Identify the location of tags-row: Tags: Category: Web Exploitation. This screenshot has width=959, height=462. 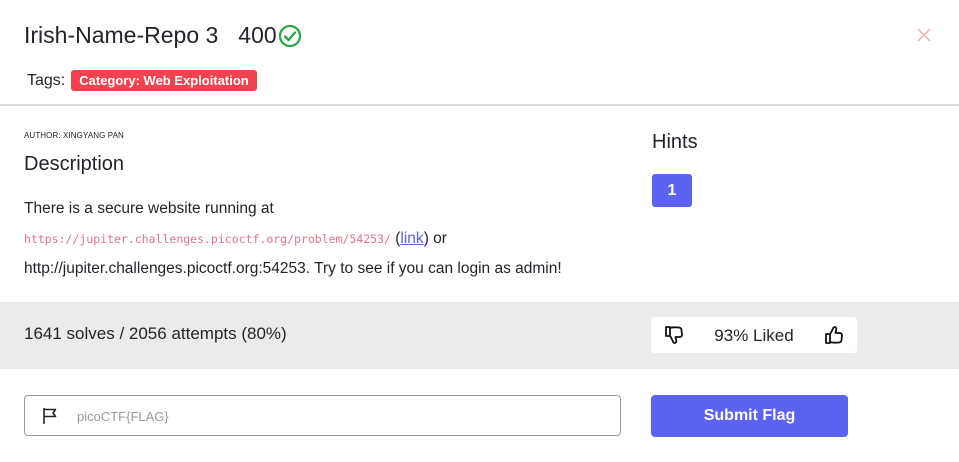
(142, 80).